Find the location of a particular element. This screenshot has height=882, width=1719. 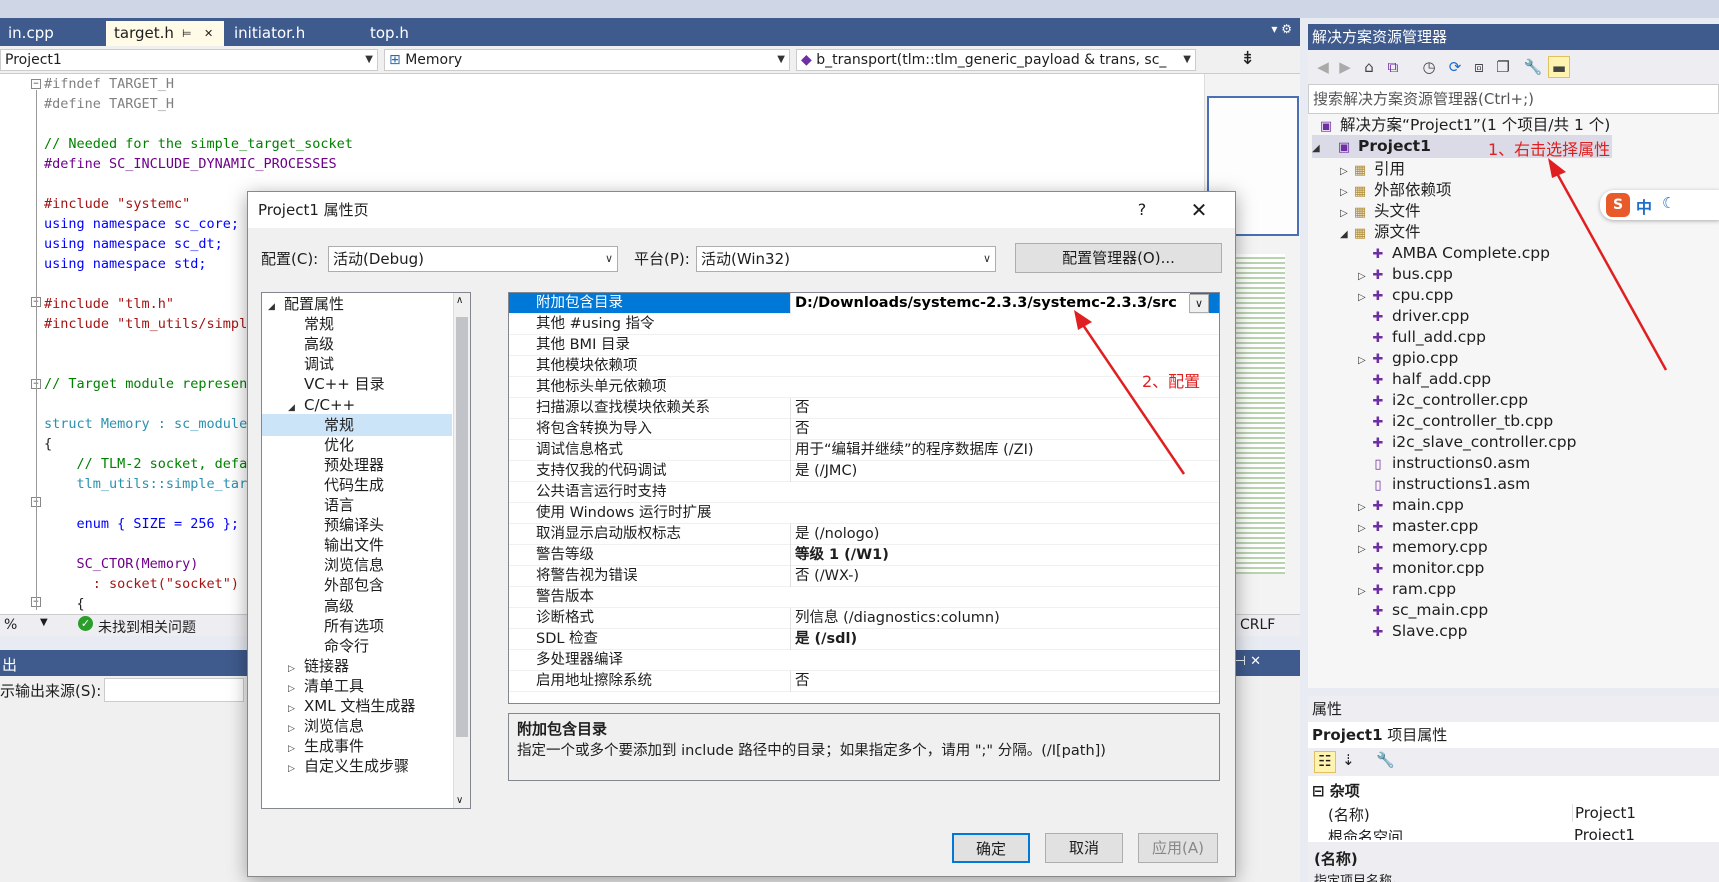

tab-label: top.h is located at coordinates (389, 33).